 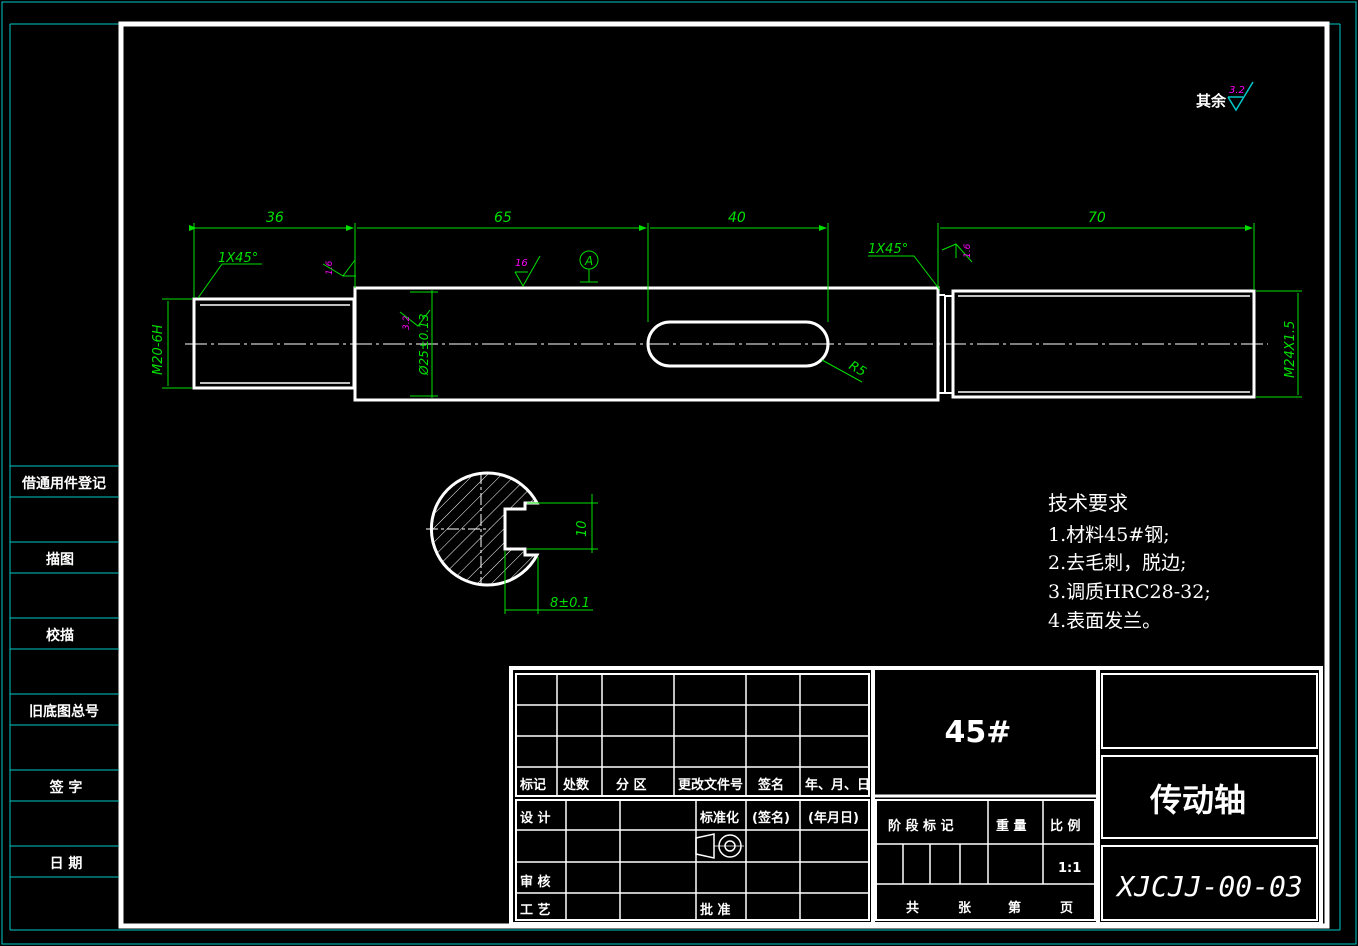 I want to click on sign-review: 审 核, so click(x=535, y=882).